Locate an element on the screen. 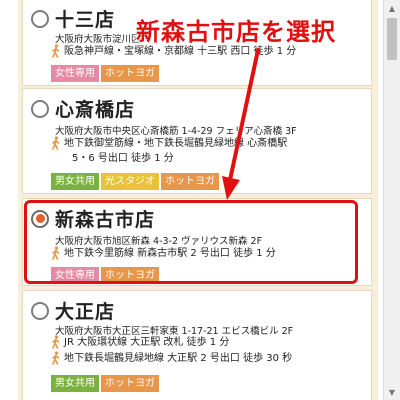 This screenshot has height=400, width=400. scroll-thumb is located at coordinates (392, 39).